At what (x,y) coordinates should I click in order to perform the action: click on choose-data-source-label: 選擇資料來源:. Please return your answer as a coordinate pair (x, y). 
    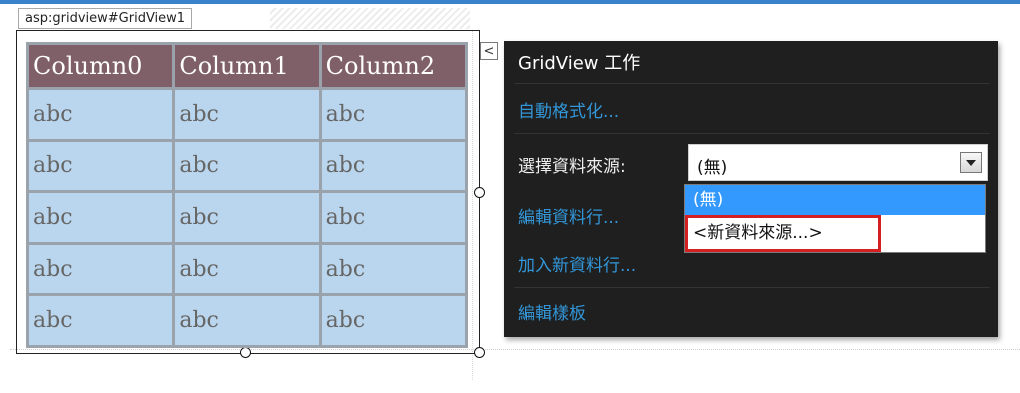
    Looking at the image, I should click on (572, 167).